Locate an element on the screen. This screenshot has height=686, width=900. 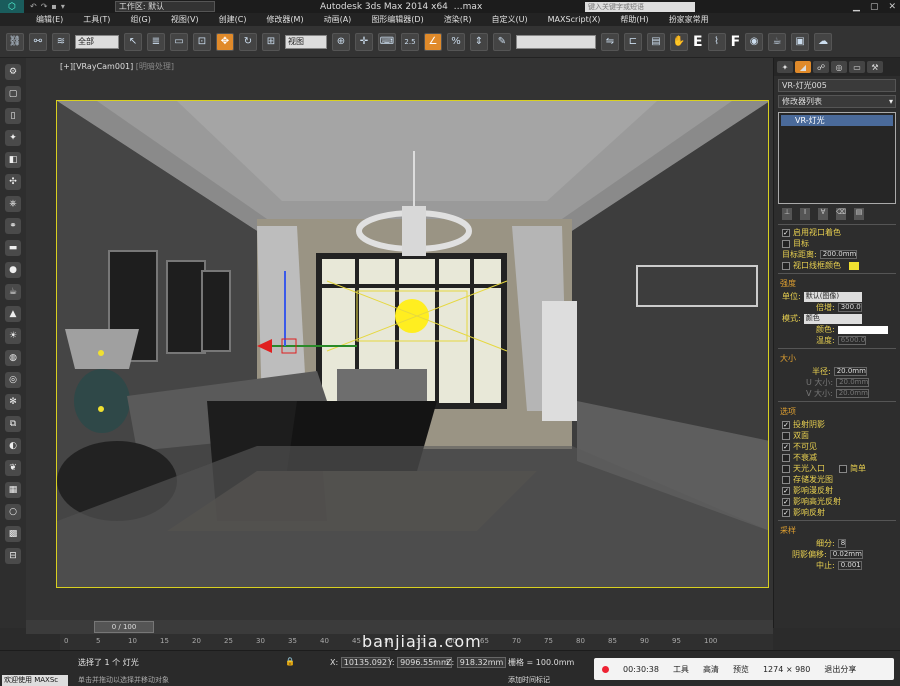
menu-customize: 自定义(U) is located at coordinates (510, 19).